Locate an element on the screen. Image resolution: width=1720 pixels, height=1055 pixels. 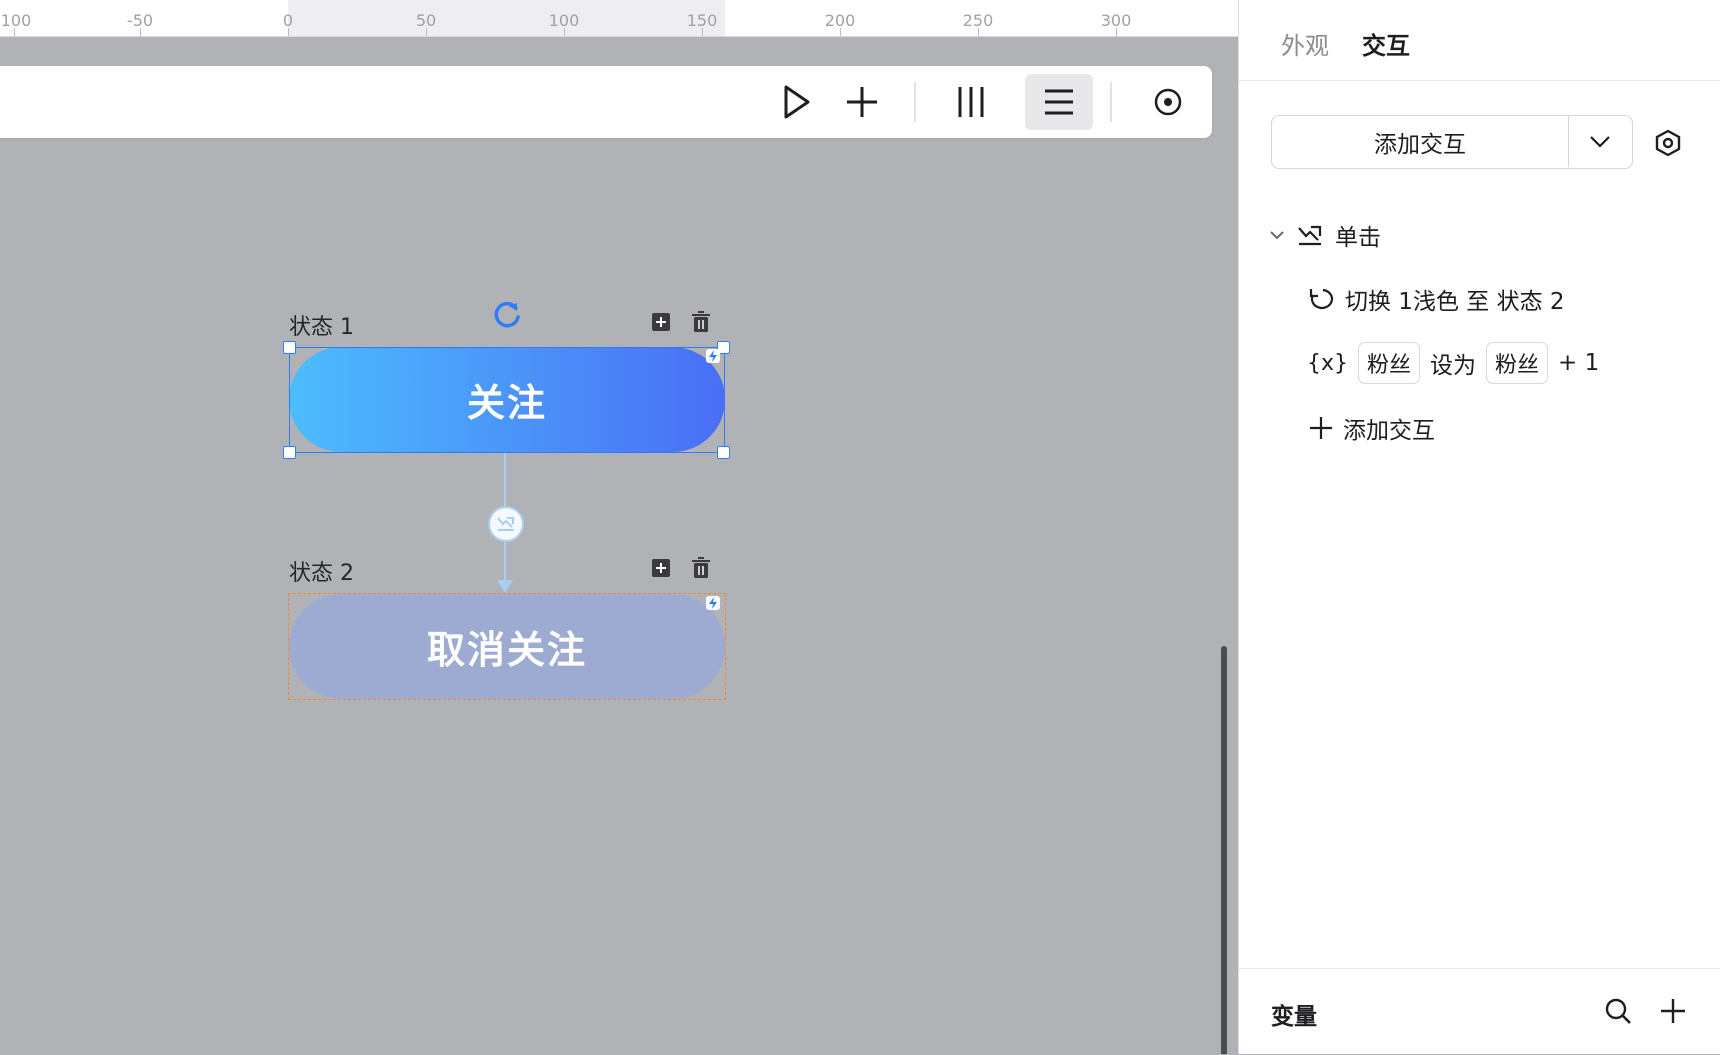
record-button is located at coordinates (1168, 102).